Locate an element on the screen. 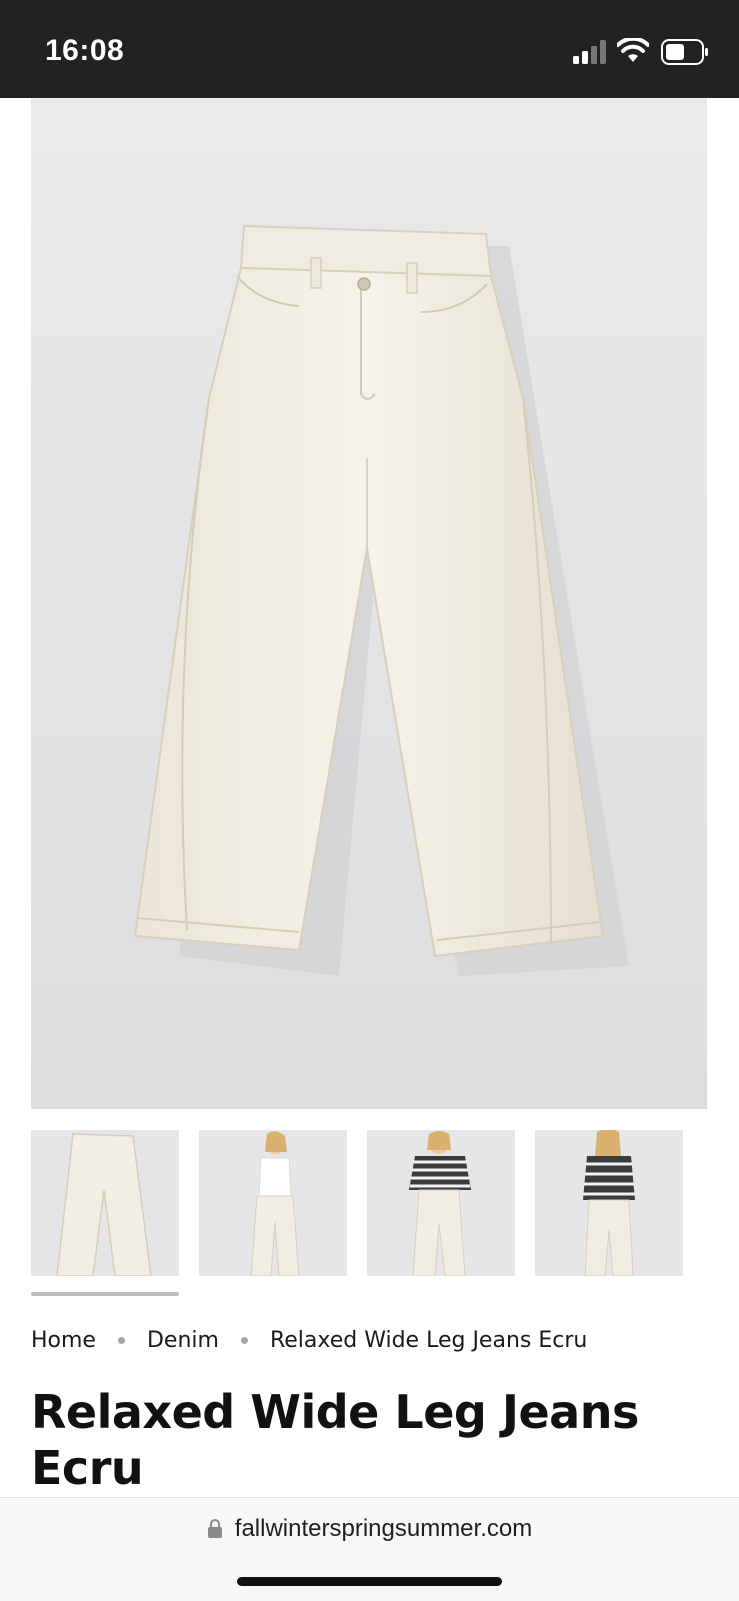  url-display: fallwinterspringsummer.com is located at coordinates (369, 1529).